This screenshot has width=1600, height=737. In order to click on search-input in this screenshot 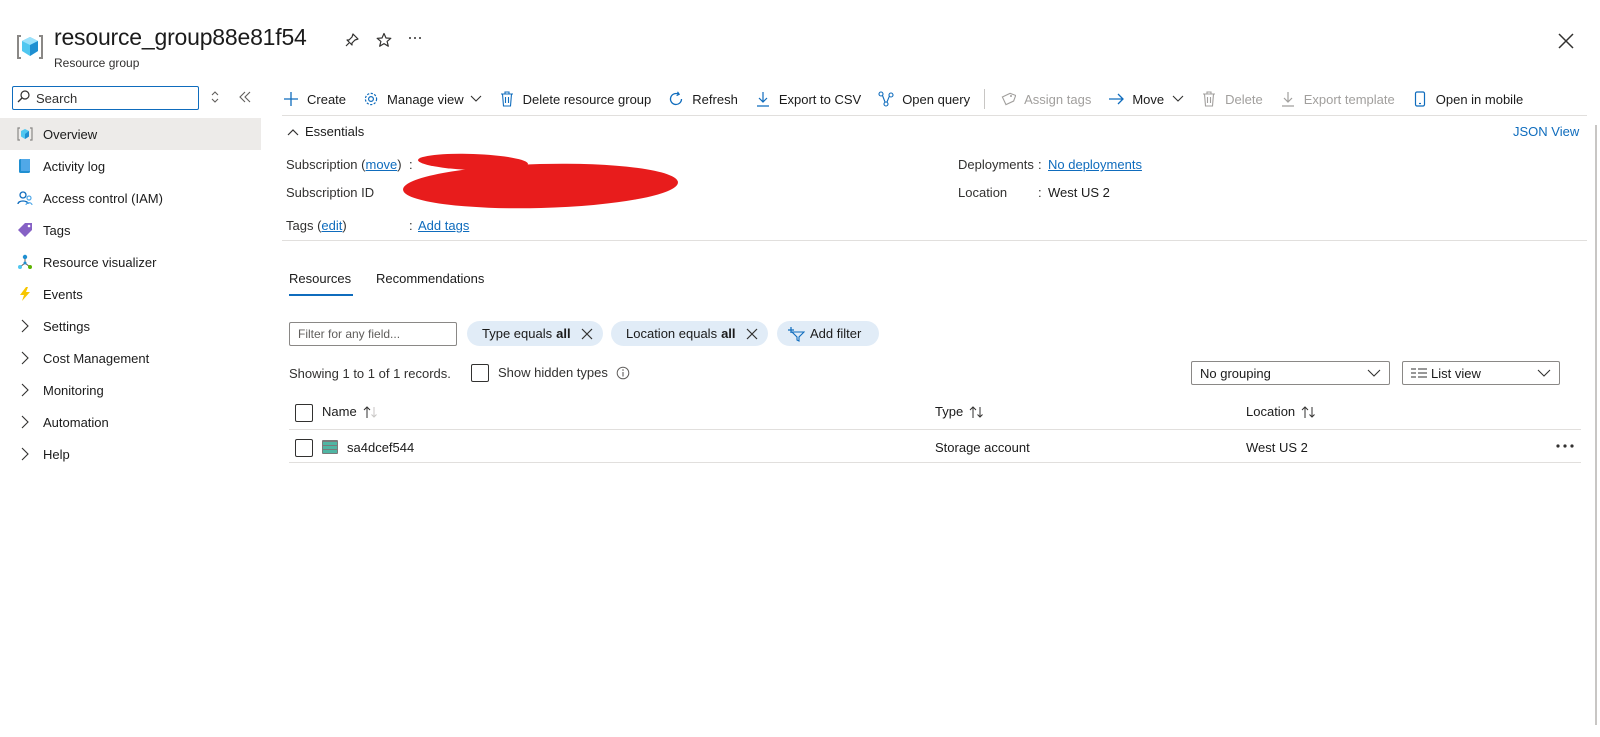, I will do `click(114, 98)`.